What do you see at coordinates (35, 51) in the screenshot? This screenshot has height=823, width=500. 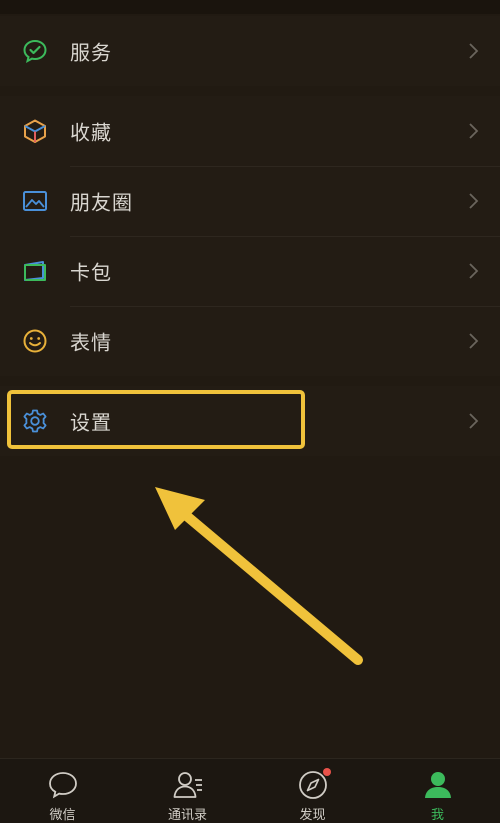 I see `wechat-pay-icon` at bounding box center [35, 51].